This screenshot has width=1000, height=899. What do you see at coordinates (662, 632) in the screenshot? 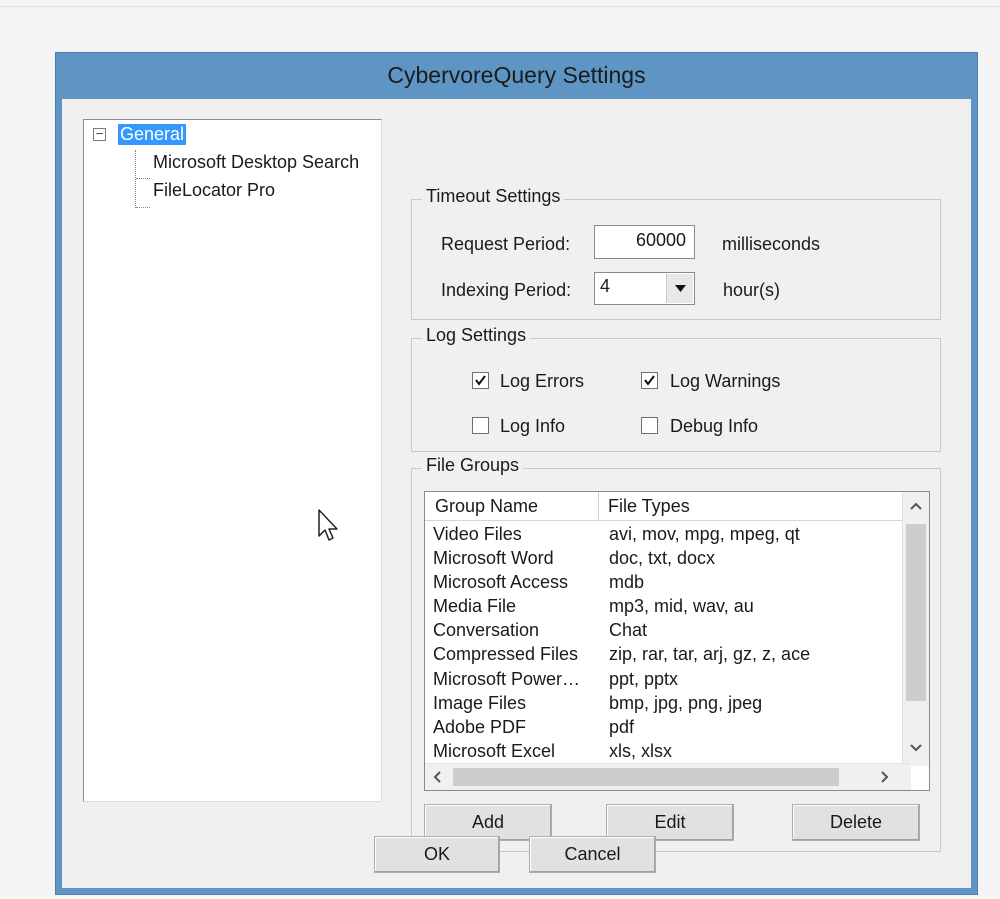
I see `table-row: Conversation Chat` at bounding box center [662, 632].